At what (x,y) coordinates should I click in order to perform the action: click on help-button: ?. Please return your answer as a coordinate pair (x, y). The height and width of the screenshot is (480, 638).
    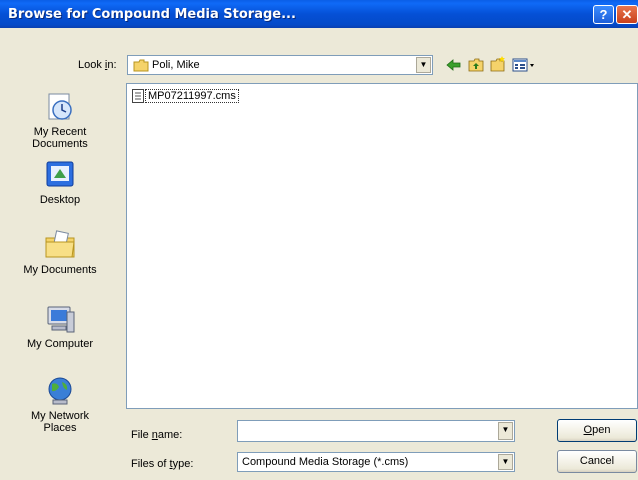
    Looking at the image, I should click on (603, 14).